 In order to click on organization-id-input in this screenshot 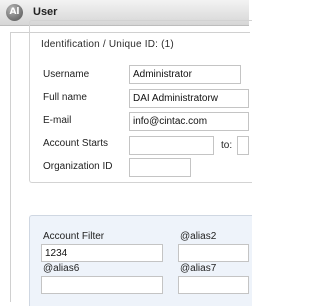, I will do `click(160, 167)`.